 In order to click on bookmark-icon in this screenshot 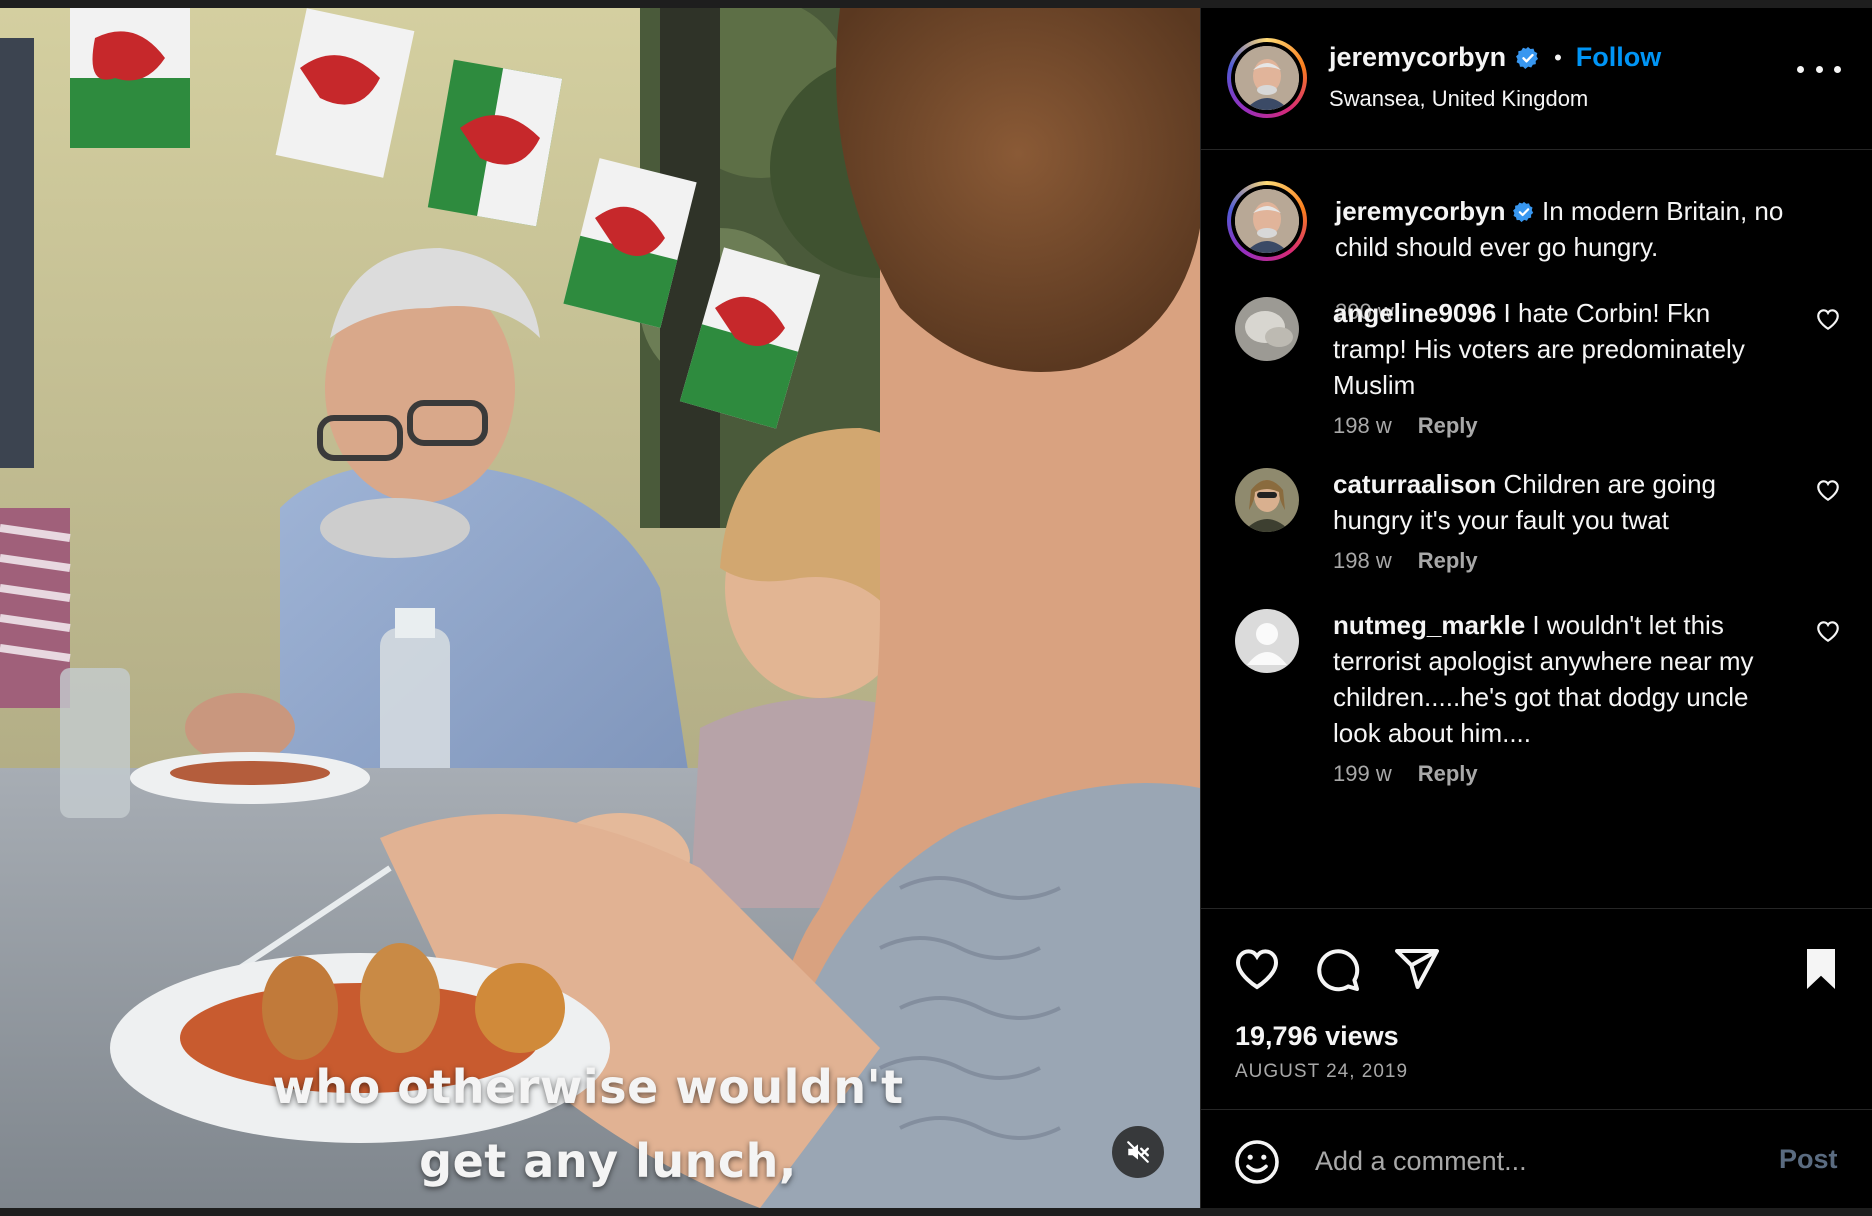, I will do `click(1821, 969)`.